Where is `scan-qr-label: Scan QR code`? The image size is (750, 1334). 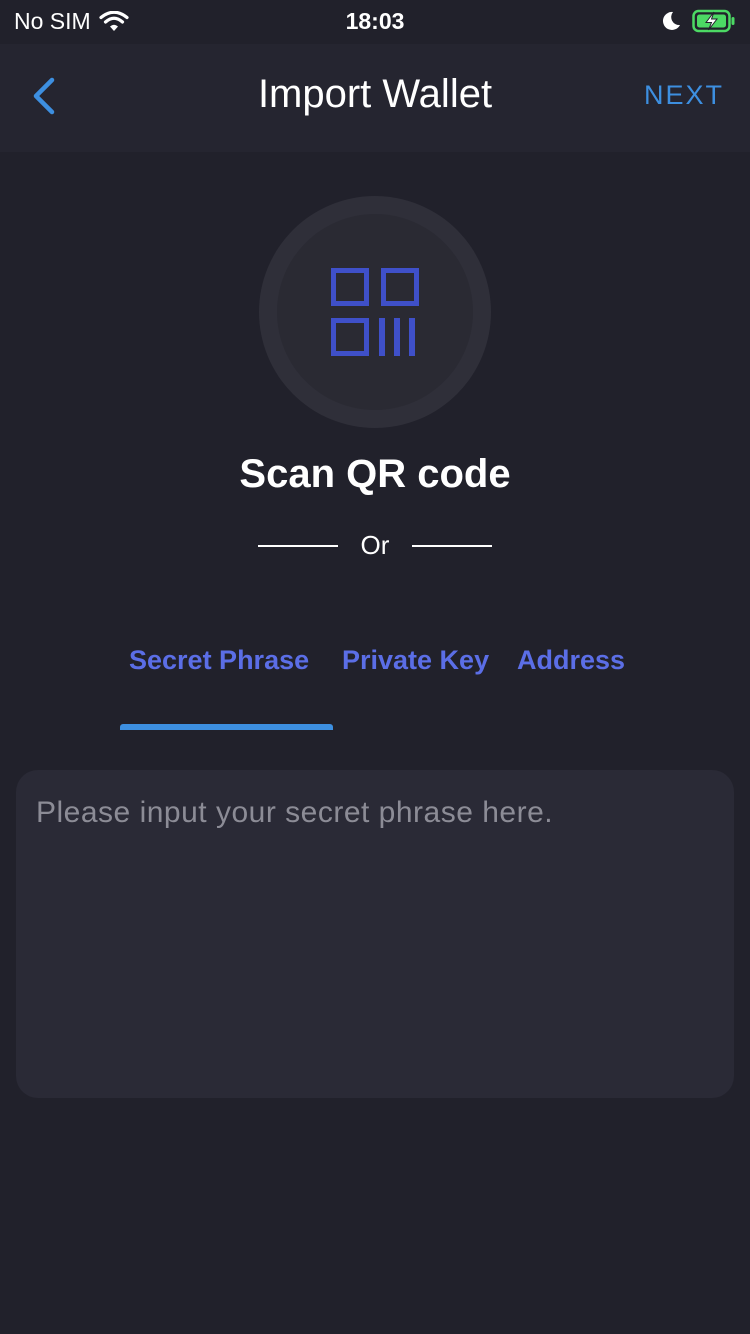 scan-qr-label: Scan QR code is located at coordinates (375, 474).